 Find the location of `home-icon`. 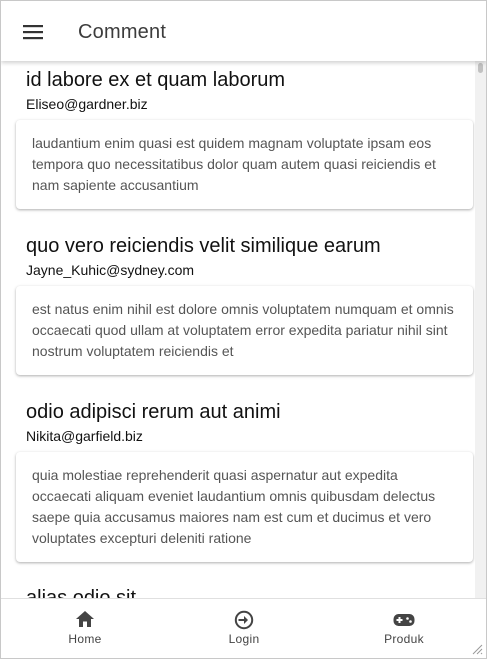

home-icon is located at coordinates (85, 619).